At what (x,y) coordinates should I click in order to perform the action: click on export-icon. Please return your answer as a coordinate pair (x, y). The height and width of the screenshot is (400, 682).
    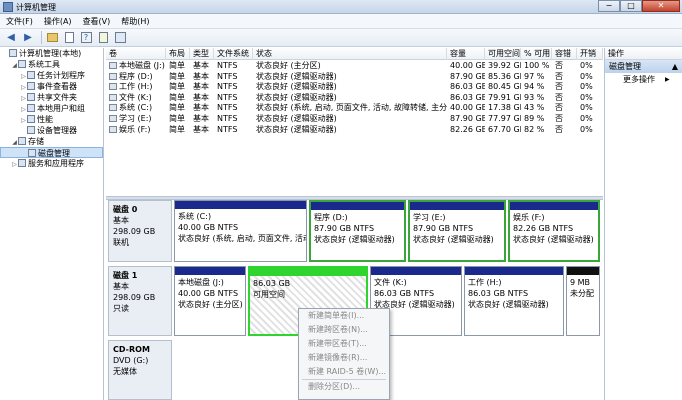
    Looking at the image, I should click on (103, 38).